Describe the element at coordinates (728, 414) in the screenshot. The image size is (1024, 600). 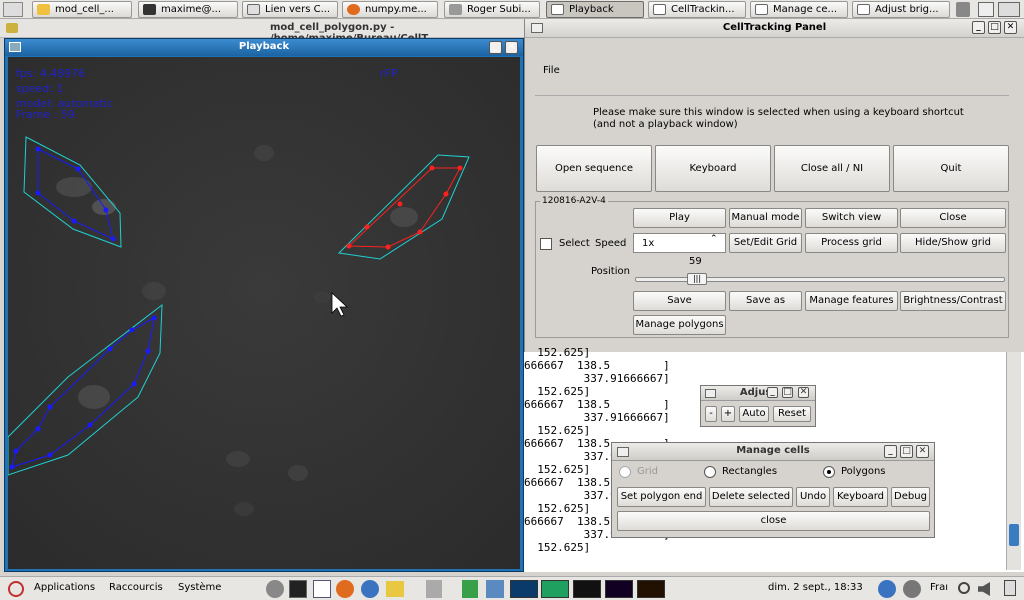
I see `adjust-plus-button: +` at that location.